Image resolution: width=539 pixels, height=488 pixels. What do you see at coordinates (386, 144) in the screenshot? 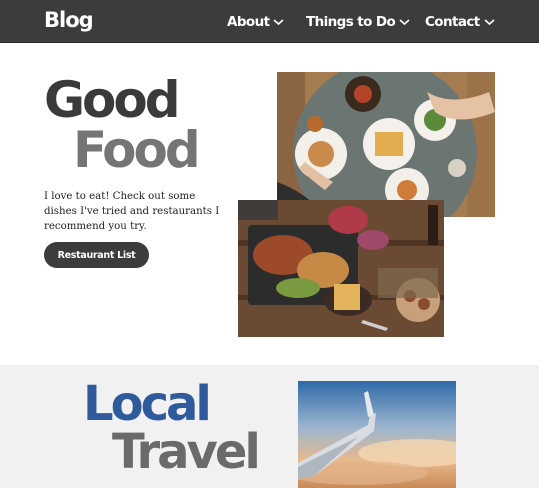
I see `dining-table-photo` at bounding box center [386, 144].